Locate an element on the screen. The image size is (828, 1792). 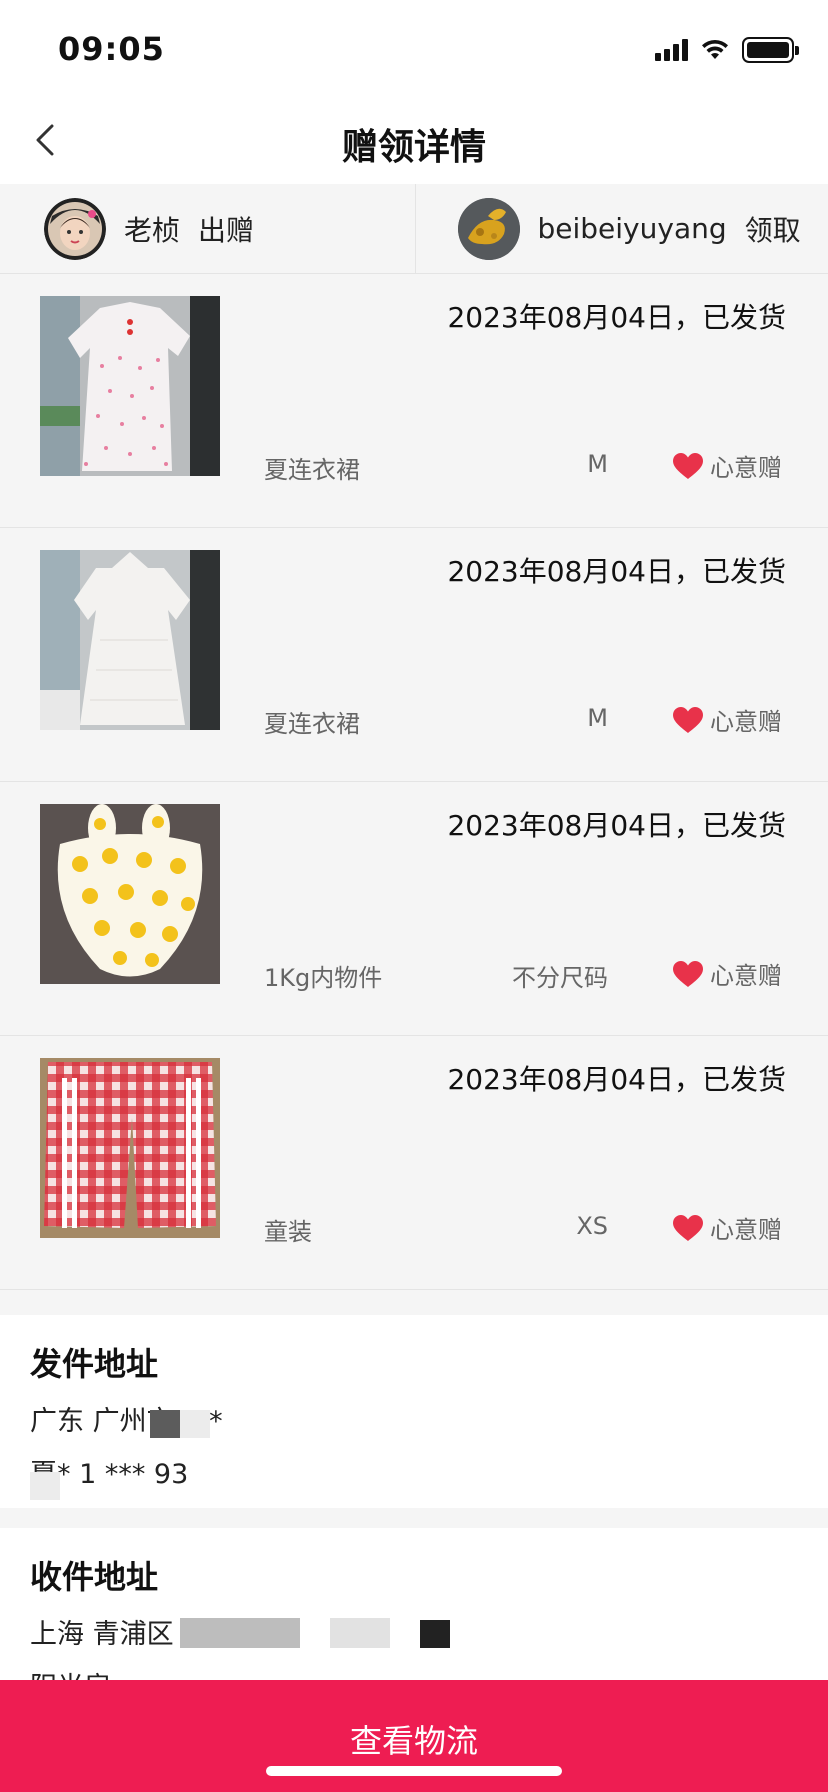
sender-address-title: 发件地址 is located at coordinates (94, 1364).